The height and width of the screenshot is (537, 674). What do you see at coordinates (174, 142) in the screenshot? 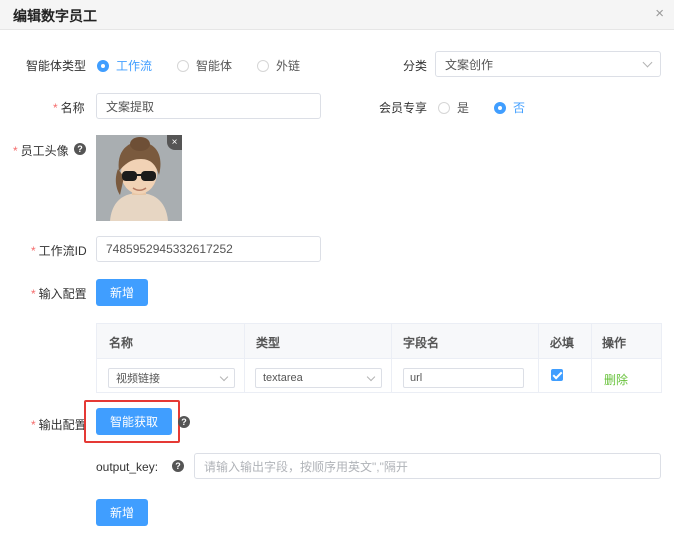
I see `remove-avatar-icon: ×` at bounding box center [174, 142].